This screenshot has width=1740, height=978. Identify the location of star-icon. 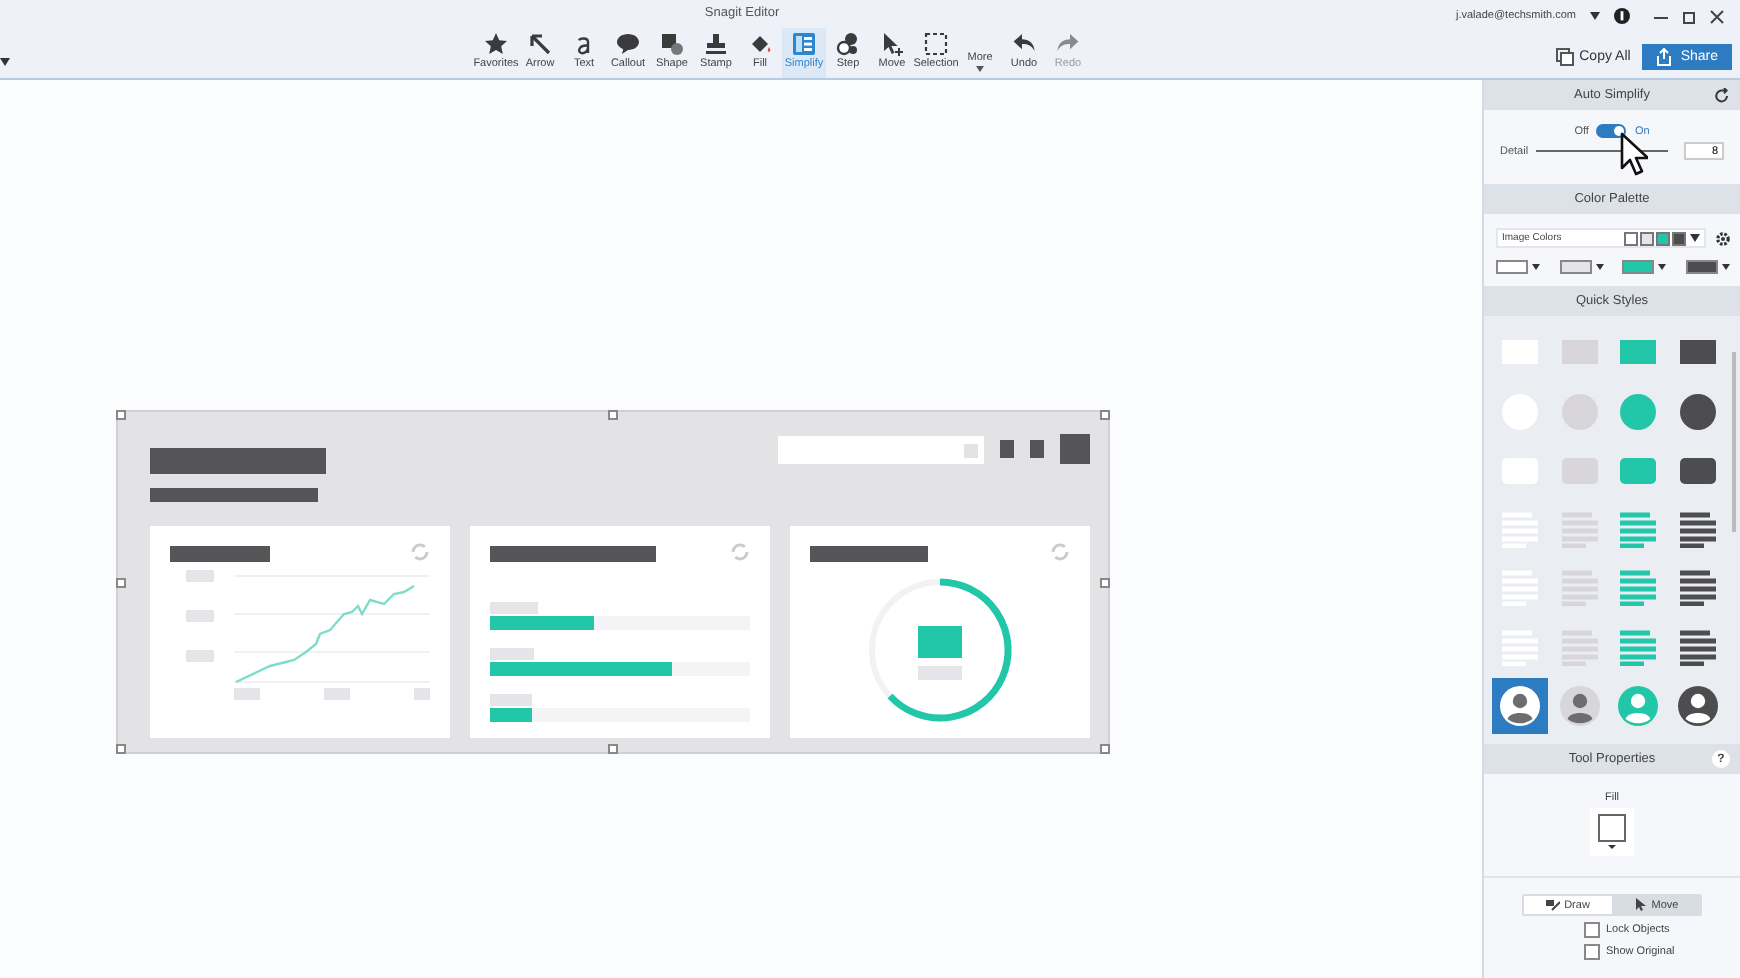
(496, 44).